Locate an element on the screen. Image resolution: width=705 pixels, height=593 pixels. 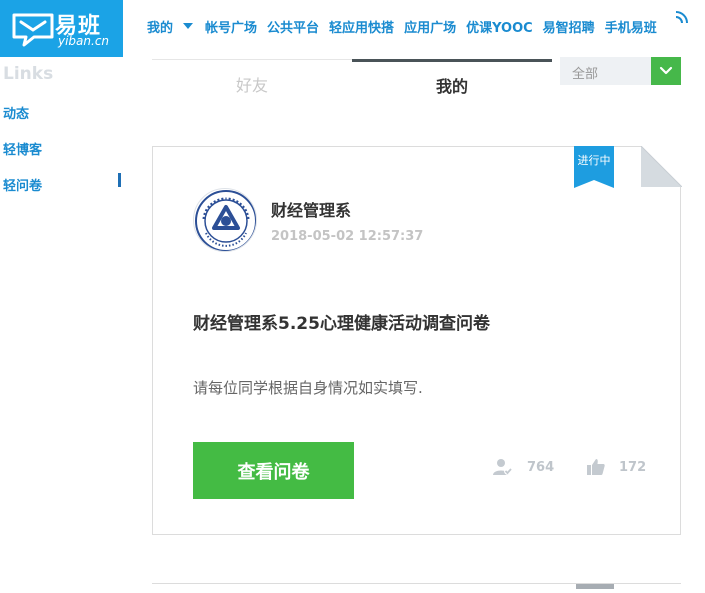
nav-label: 帐号广场 is located at coordinates (231, 28).